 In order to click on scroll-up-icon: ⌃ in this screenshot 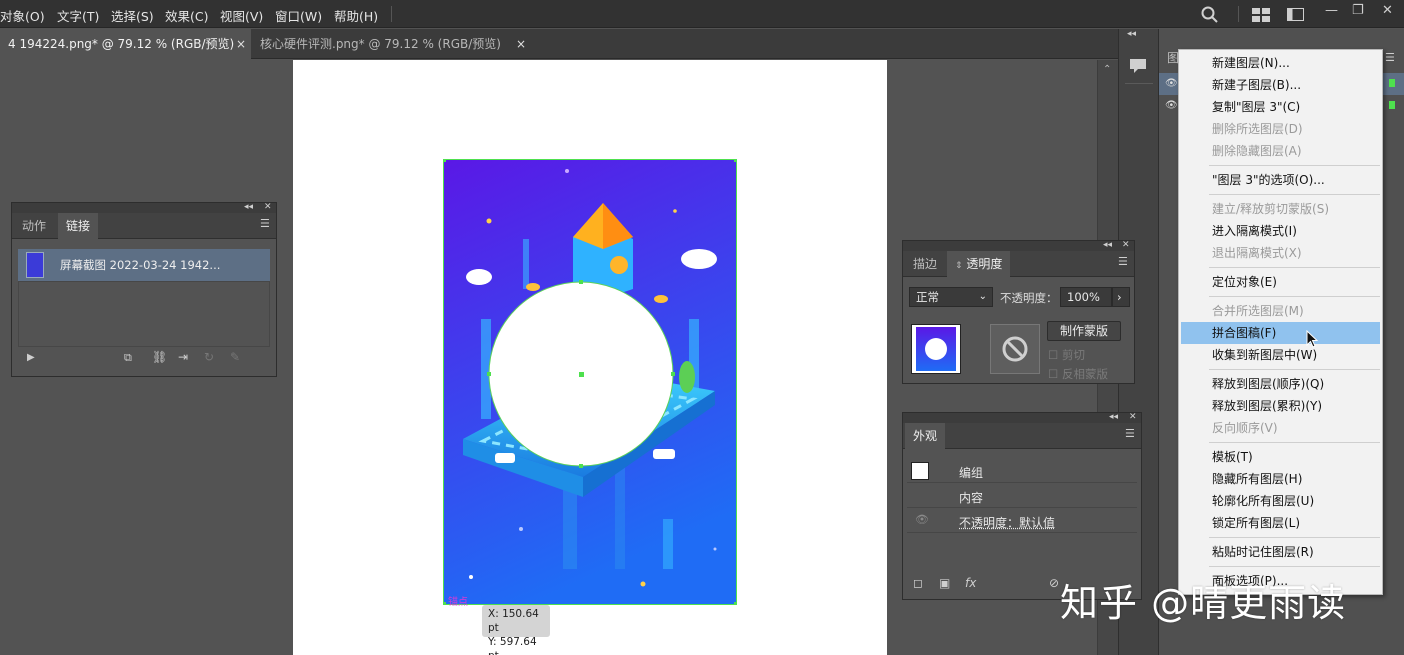, I will do `click(1107, 69)`.